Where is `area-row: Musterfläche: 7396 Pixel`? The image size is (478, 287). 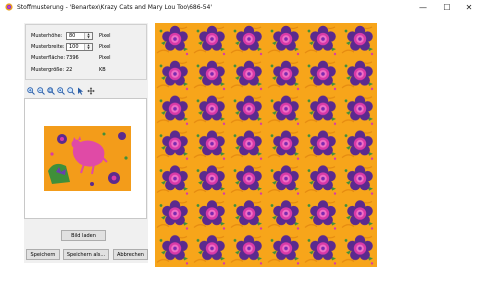
area-row: Musterfläche: 7396 Pixel is located at coordinates (71, 57).